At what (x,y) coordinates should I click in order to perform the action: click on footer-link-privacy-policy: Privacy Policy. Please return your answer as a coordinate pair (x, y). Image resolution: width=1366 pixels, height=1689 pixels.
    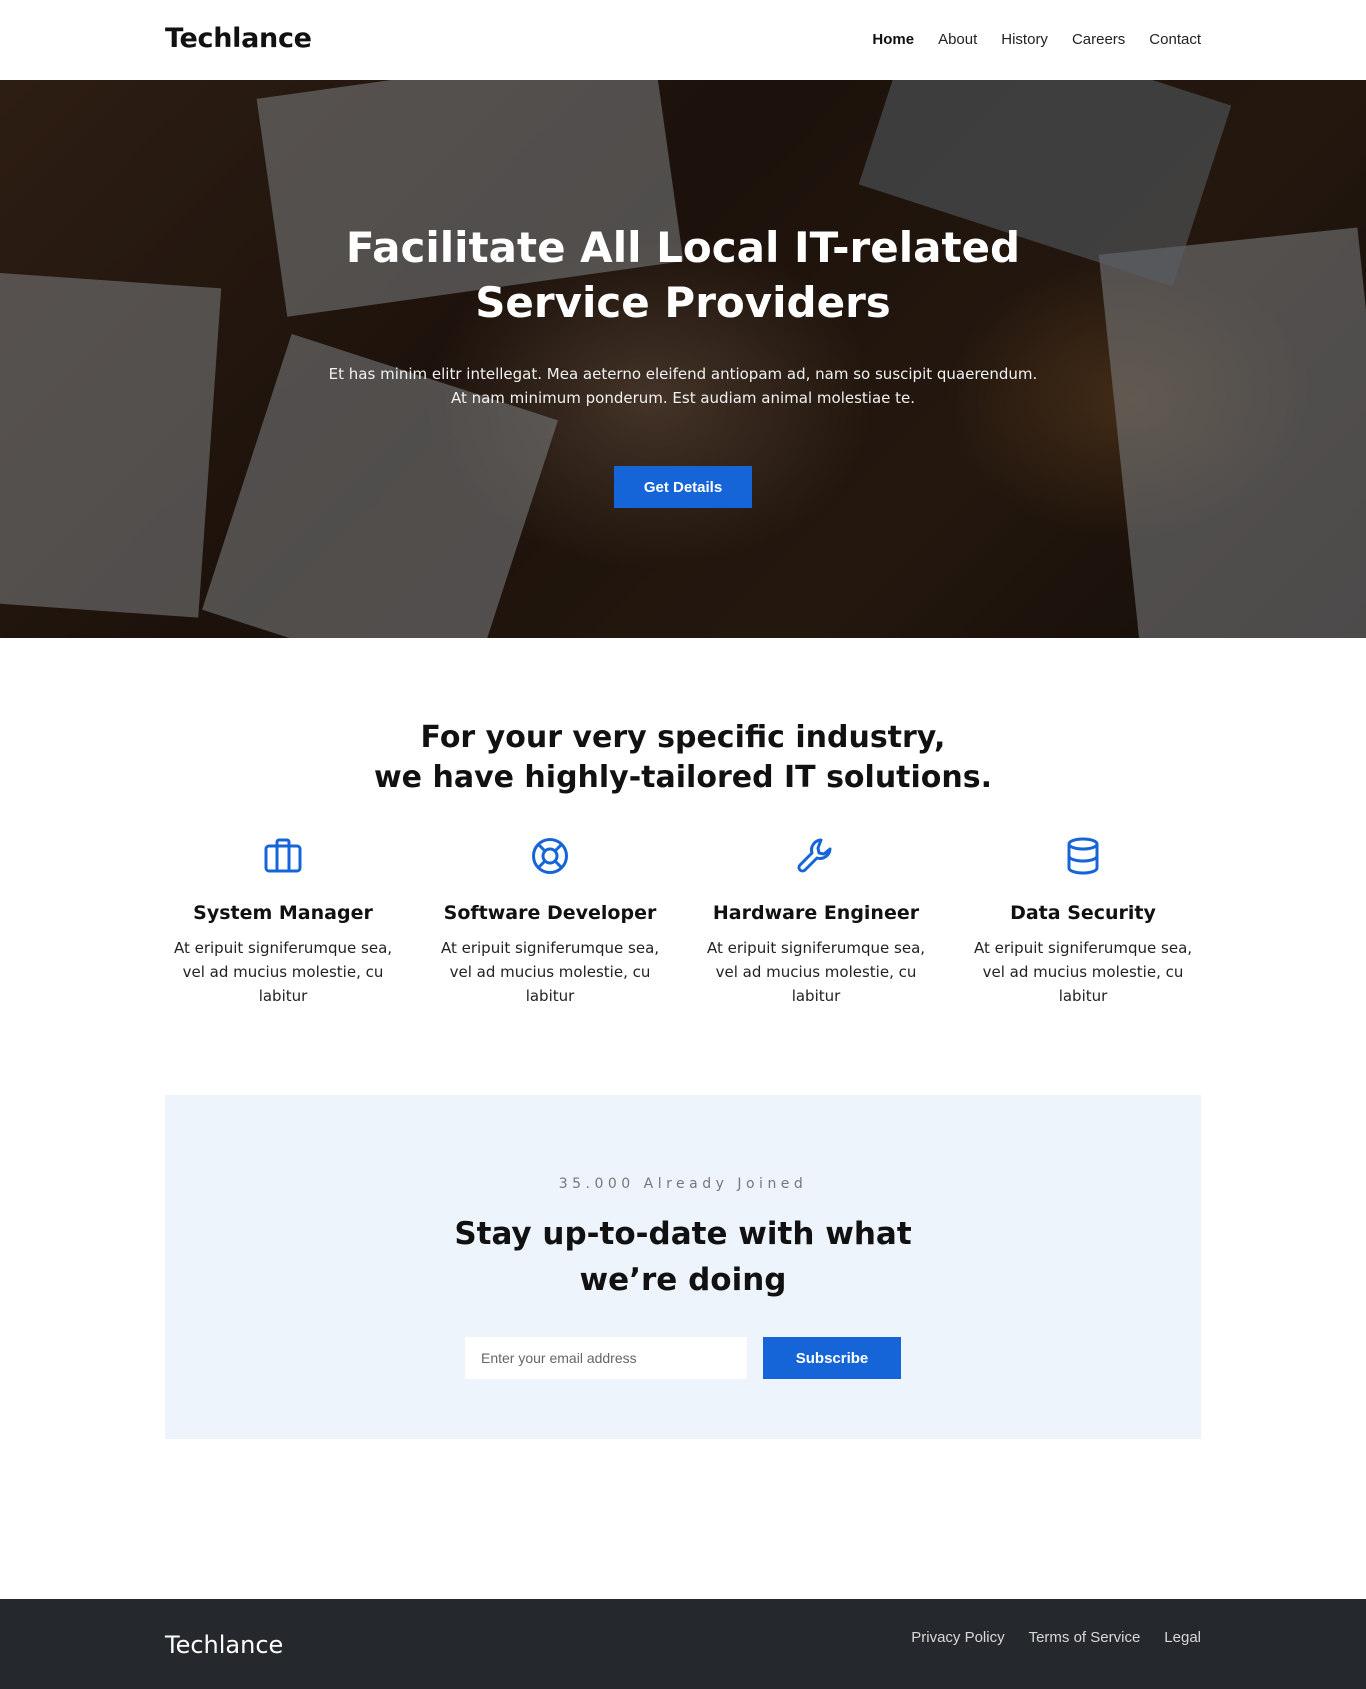
    Looking at the image, I should click on (957, 1637).